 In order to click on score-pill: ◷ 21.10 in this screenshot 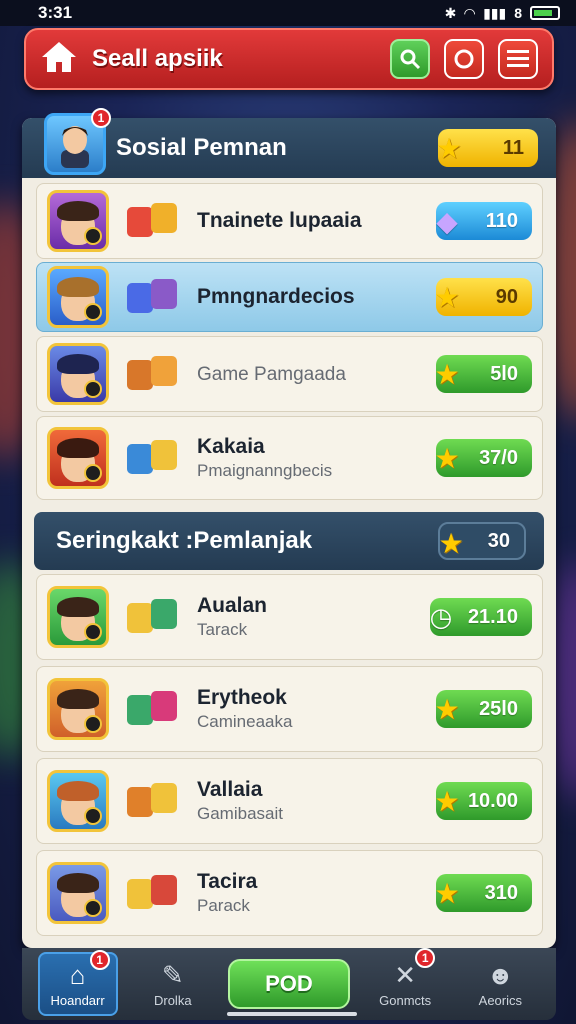, I will do `click(481, 617)`.